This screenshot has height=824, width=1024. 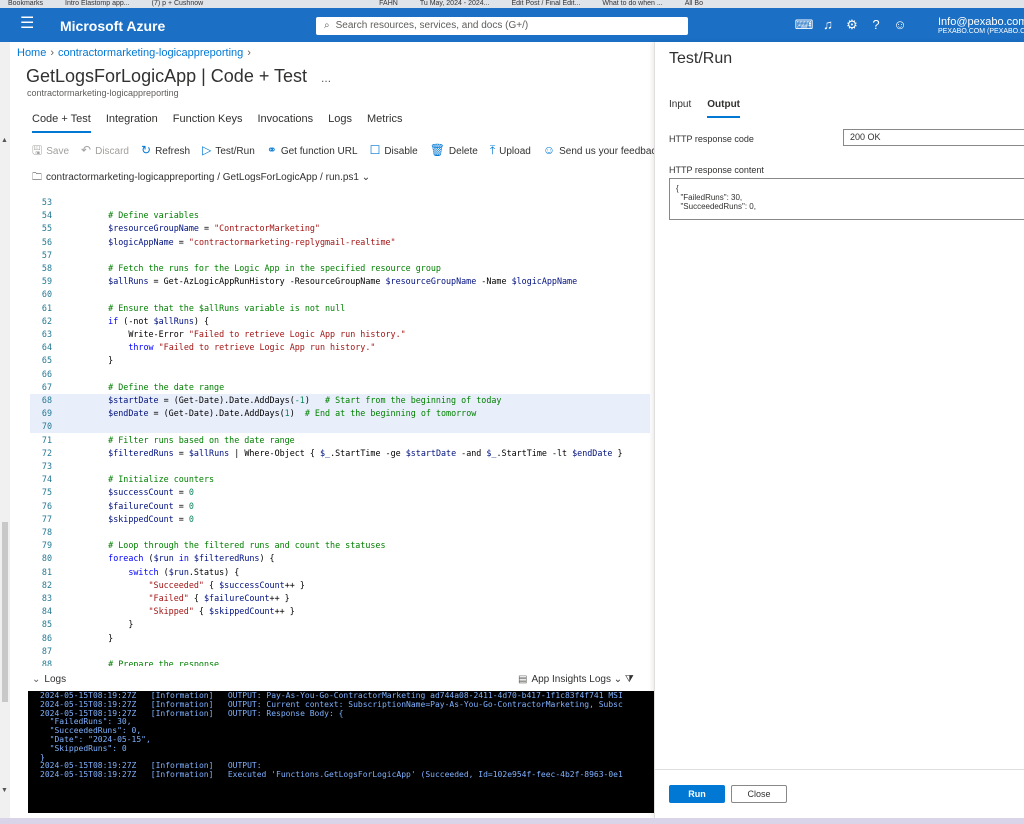 I want to click on tab-invocations: Invocations, so click(x=286, y=122).